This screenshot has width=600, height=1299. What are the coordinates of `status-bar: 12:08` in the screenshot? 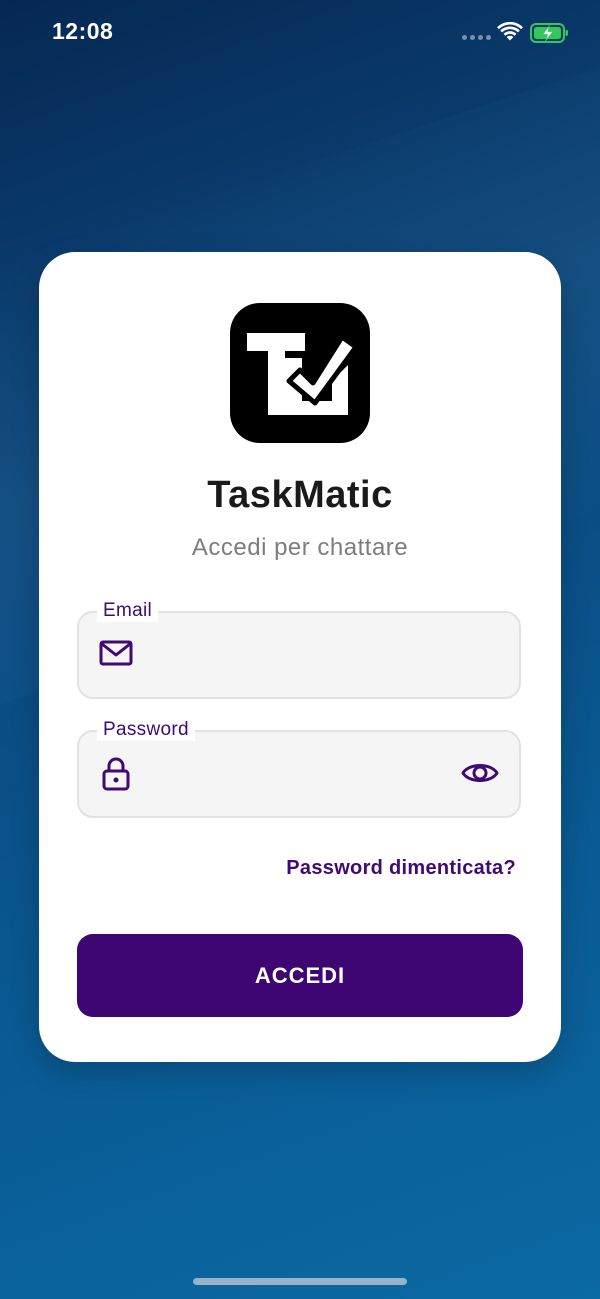 It's located at (300, 35).